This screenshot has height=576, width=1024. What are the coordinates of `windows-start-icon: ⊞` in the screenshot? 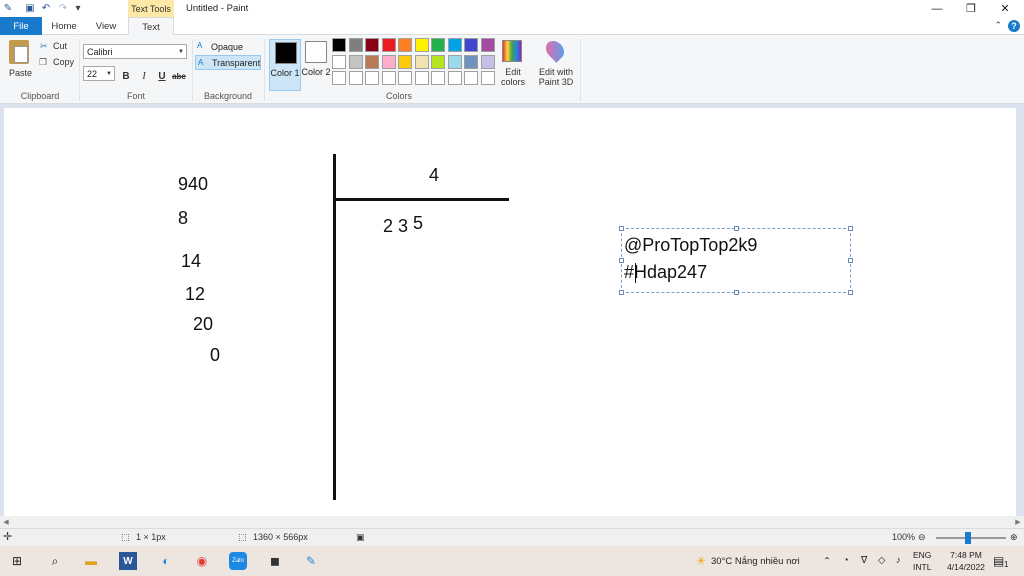 It's located at (17, 561).